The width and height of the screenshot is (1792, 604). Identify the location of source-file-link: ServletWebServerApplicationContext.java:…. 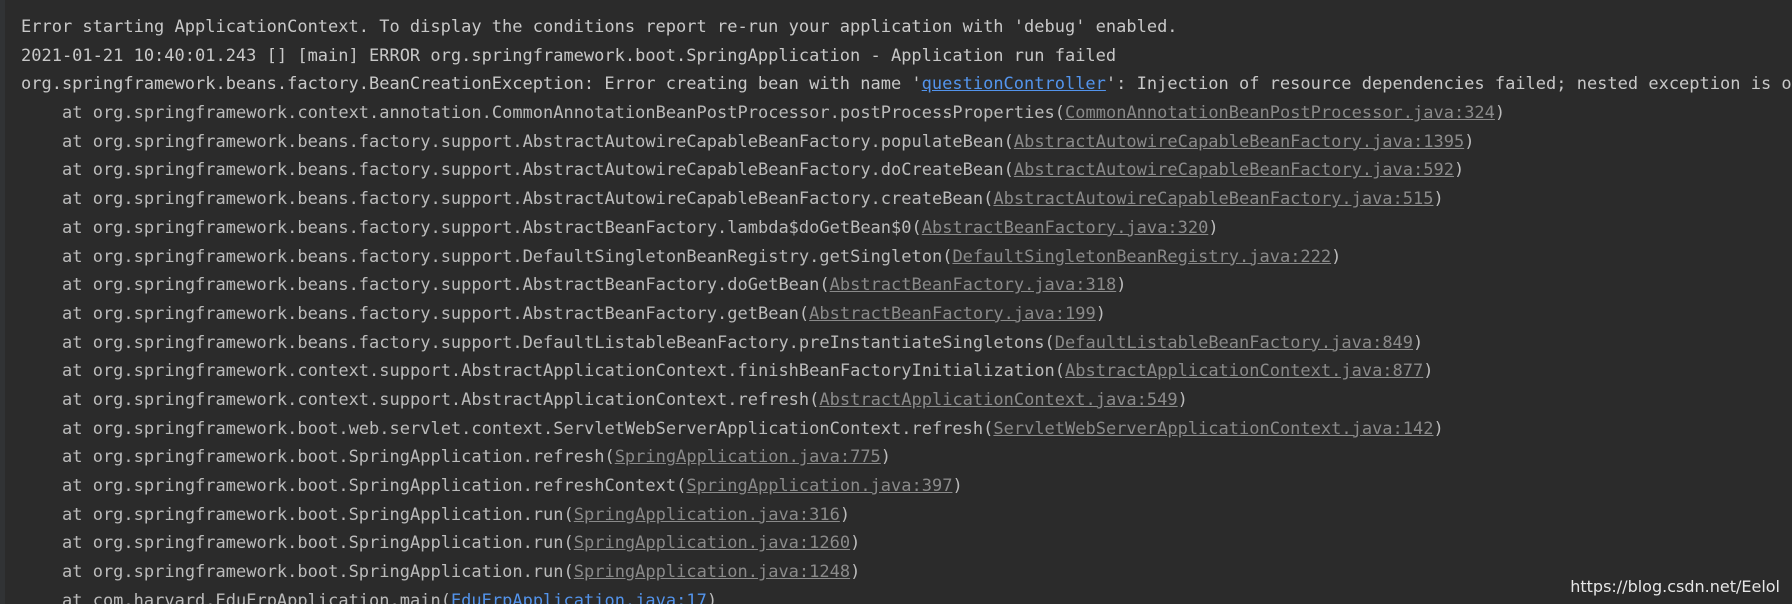
(1213, 429).